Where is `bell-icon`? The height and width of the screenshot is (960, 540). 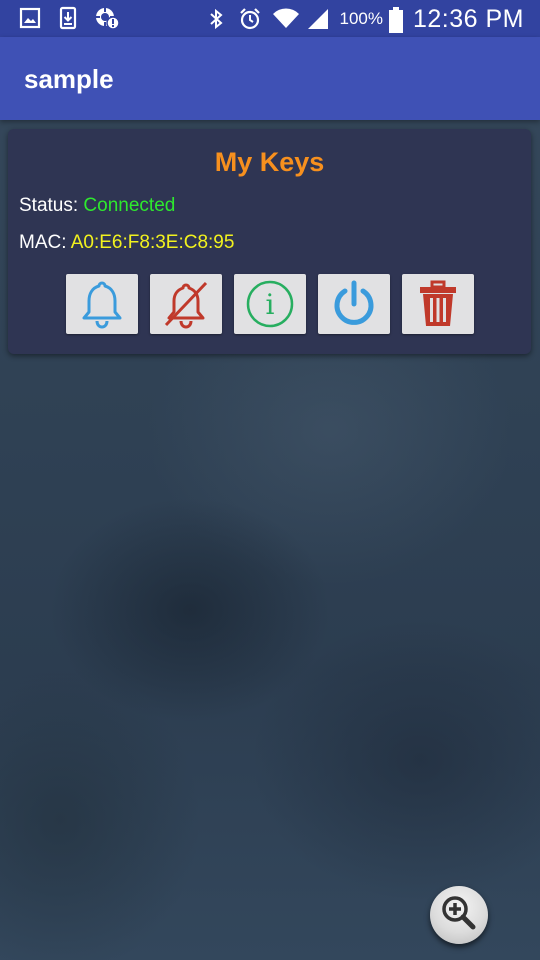 bell-icon is located at coordinates (102, 304).